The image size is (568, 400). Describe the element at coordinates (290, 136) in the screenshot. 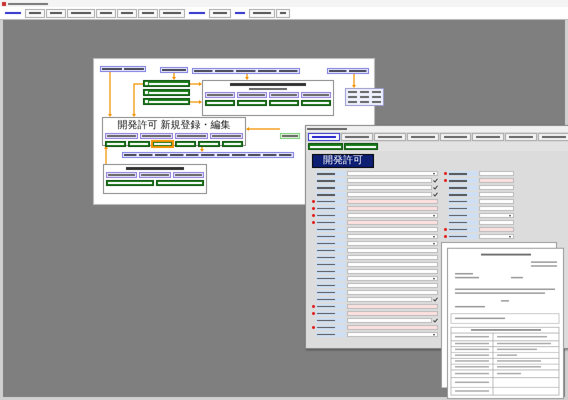

I see `move-button` at that location.